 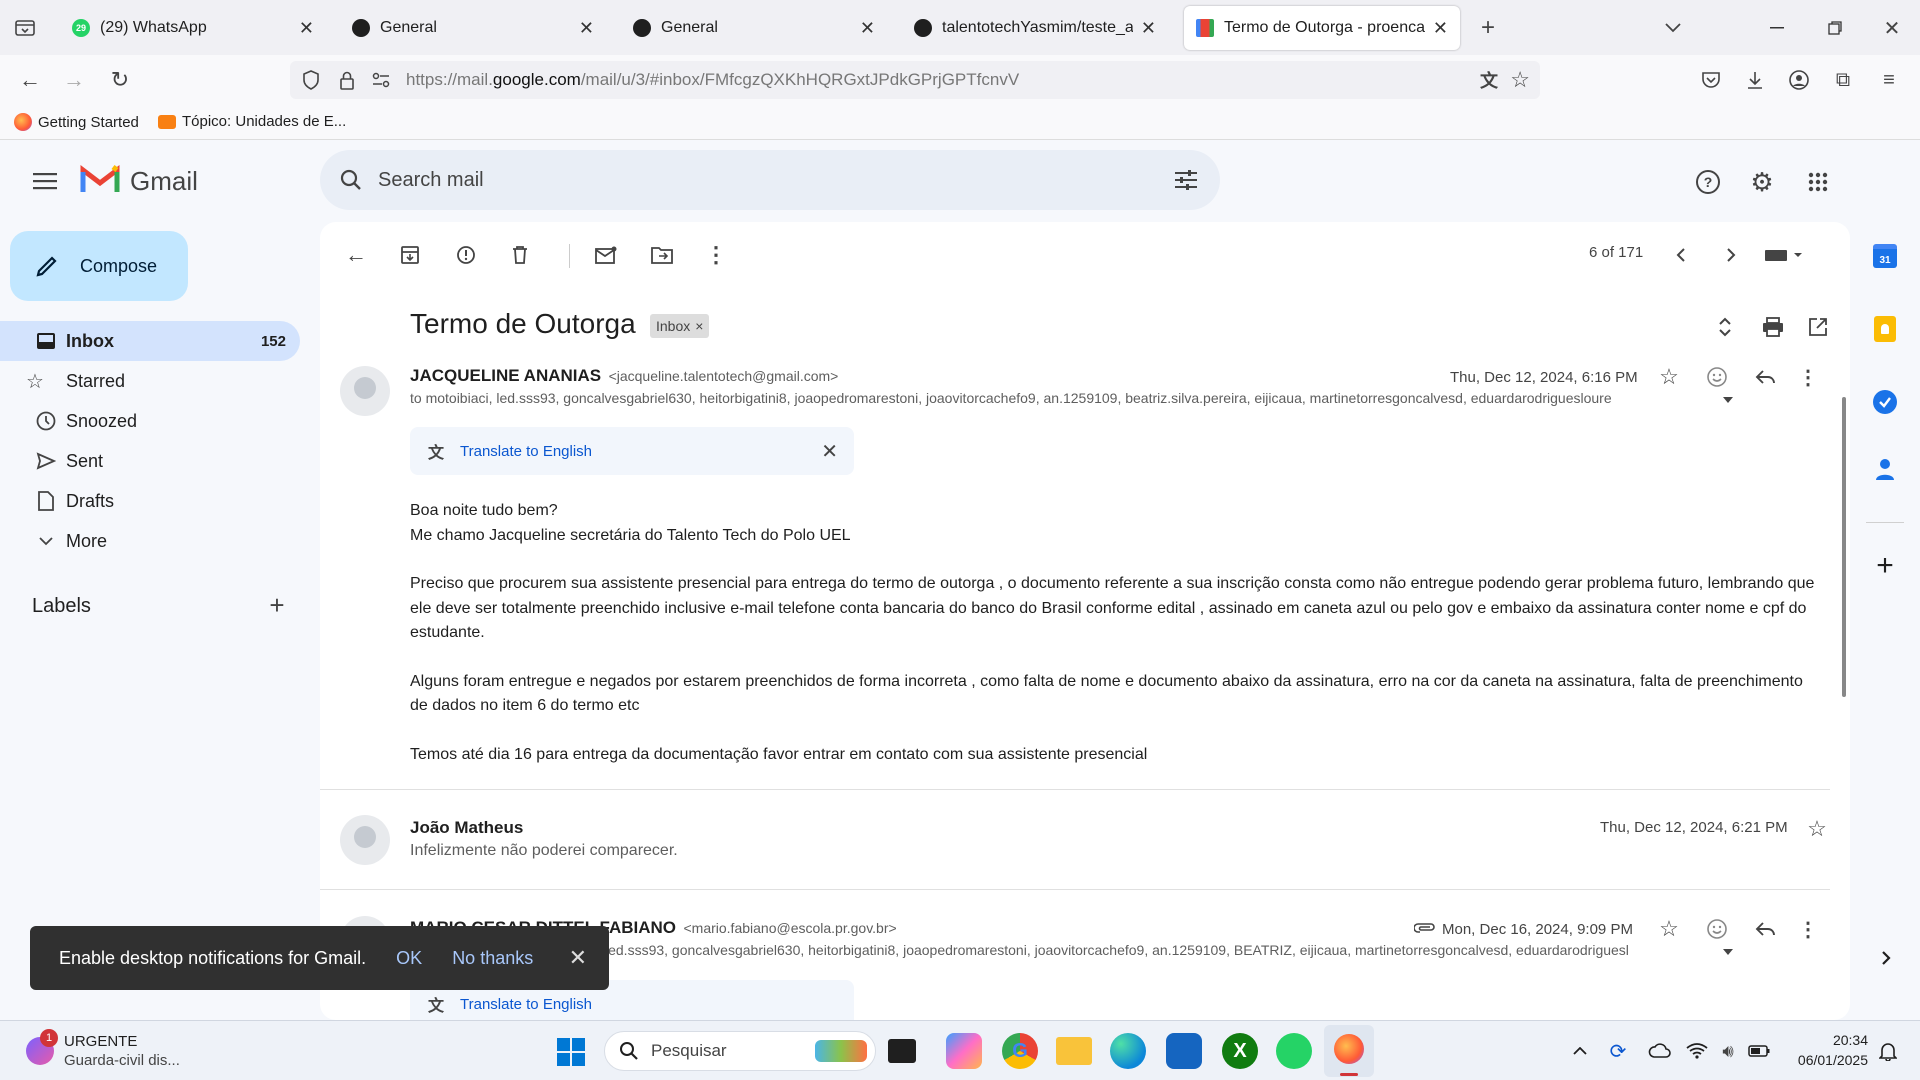 What do you see at coordinates (381, 80) in the screenshot?
I see `page-settings-icon` at bounding box center [381, 80].